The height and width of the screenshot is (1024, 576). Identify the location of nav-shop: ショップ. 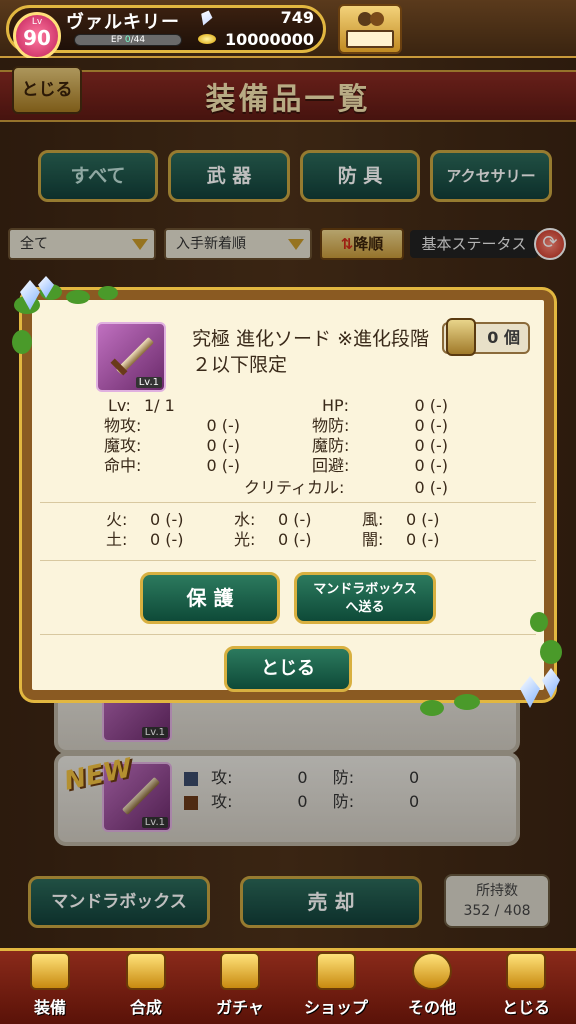
(336, 987).